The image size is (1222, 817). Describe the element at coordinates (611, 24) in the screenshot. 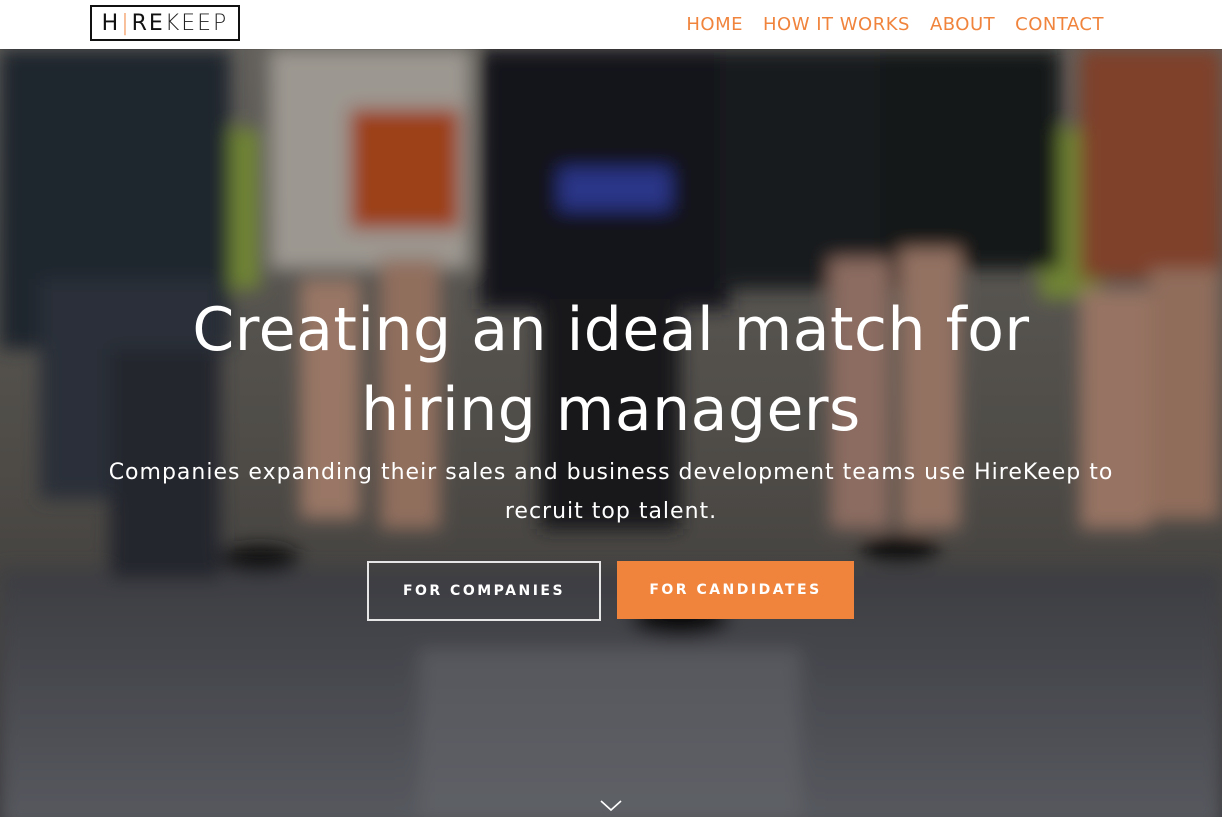

I see `site-header: H | RE KEEP HOME HOW IT WORKS ABOUT CONTACT` at that location.